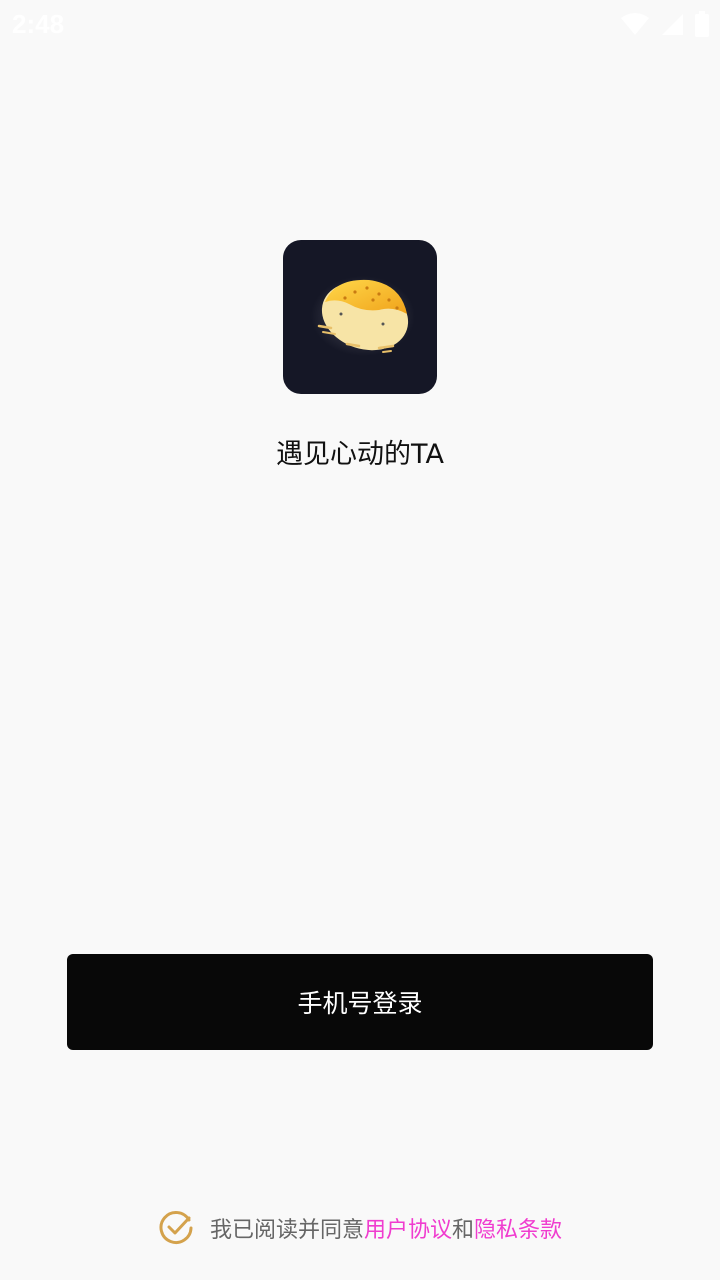 This screenshot has height=1280, width=720. I want to click on status-icons, so click(665, 24).